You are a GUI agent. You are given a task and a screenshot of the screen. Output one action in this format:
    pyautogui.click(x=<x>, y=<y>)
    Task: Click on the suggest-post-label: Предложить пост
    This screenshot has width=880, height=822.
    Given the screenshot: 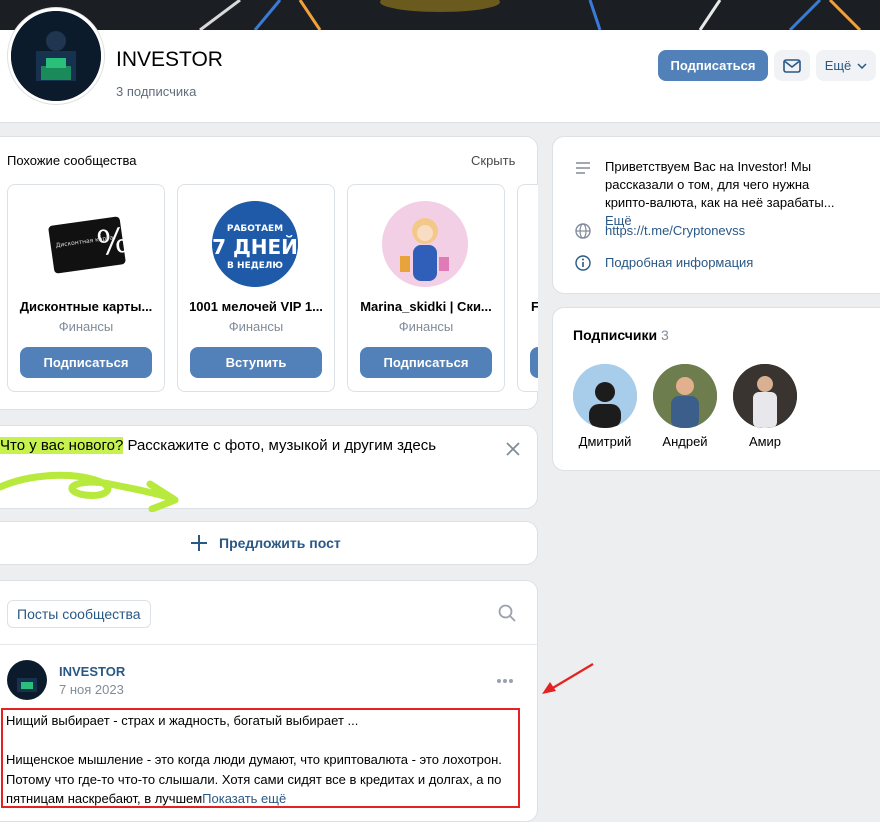 What is the action you would take?
    pyautogui.click(x=280, y=543)
    